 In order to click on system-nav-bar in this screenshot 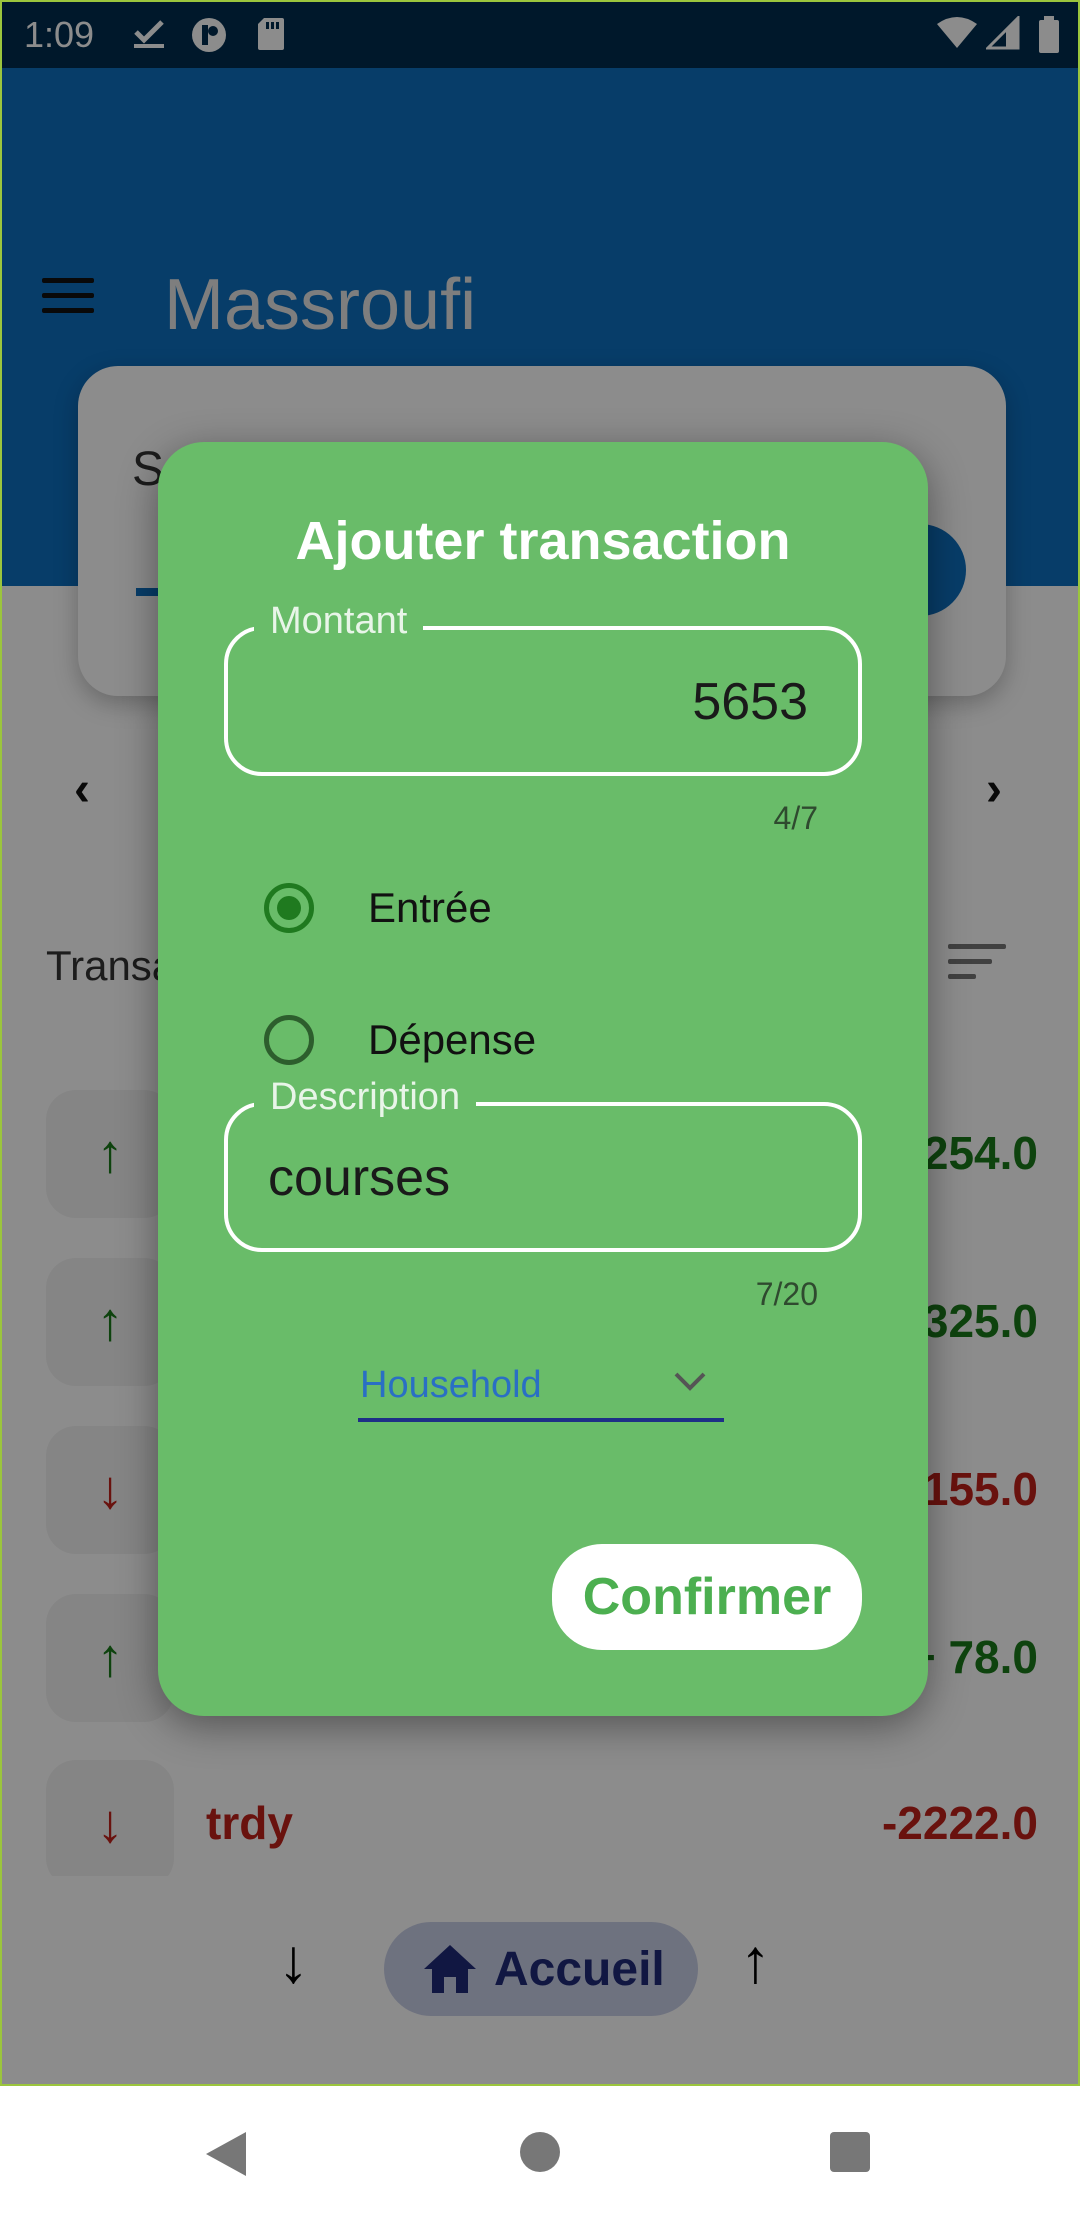, I will do `click(540, 2153)`.